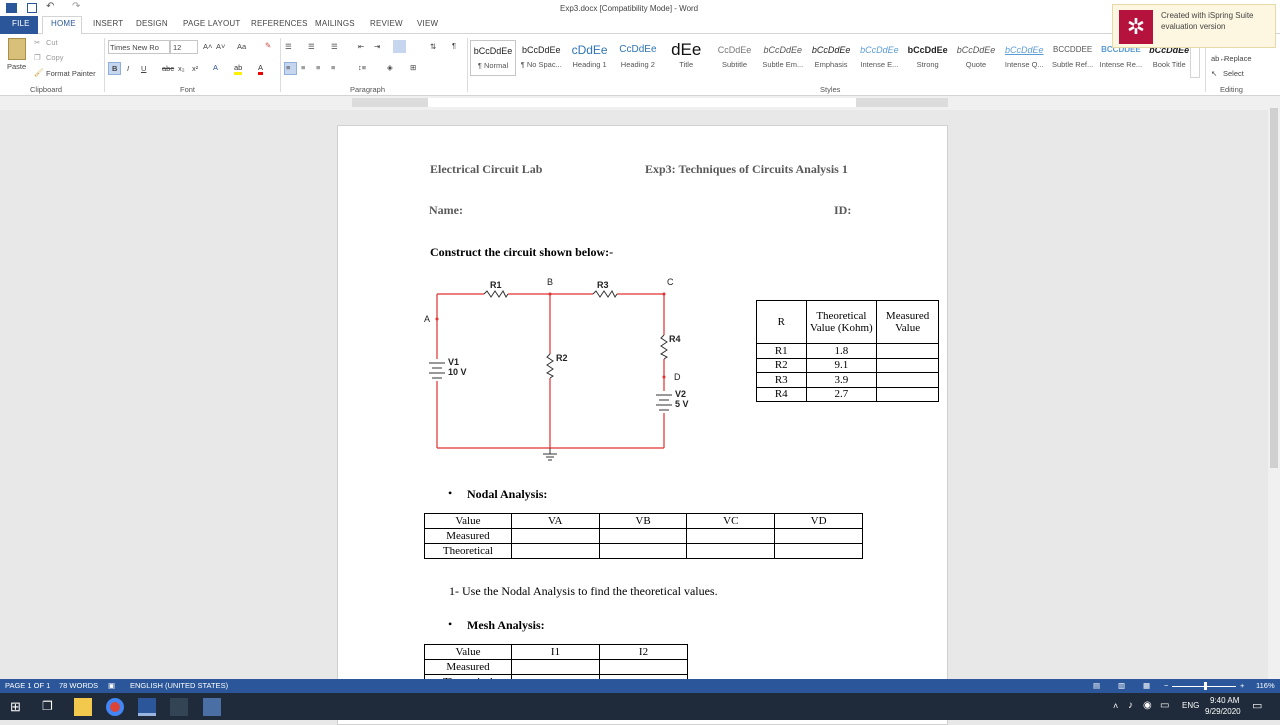  Describe the element at coordinates (311, 46) in the screenshot. I see `numbering-icon: ☰` at that location.